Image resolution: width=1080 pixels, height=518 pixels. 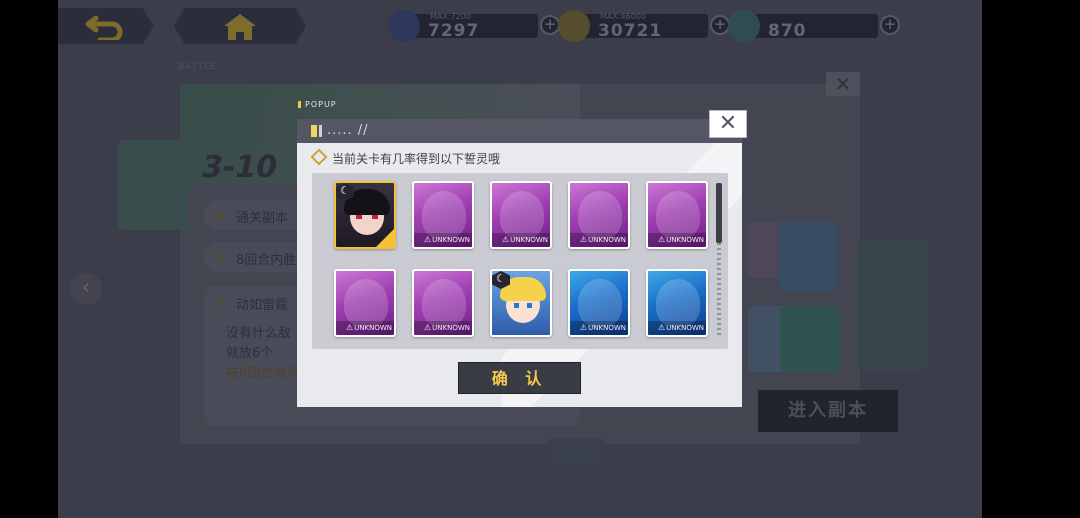 I want to click on diamond-icon, so click(x=319, y=157).